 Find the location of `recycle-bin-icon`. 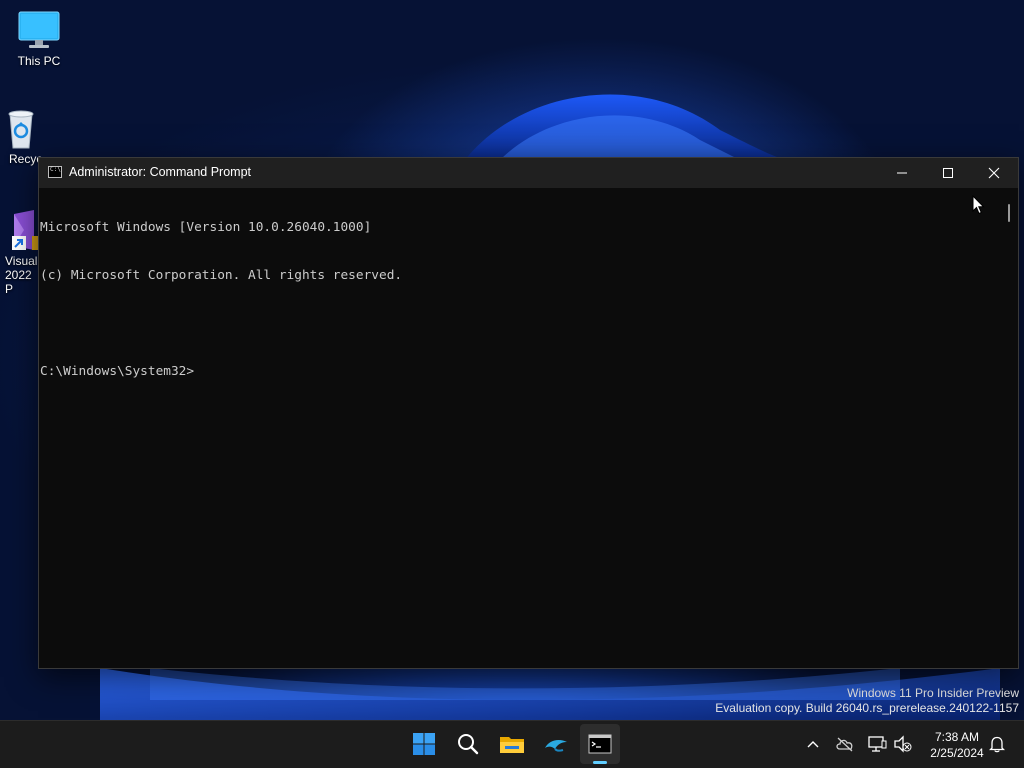

recycle-bin-icon is located at coordinates (21, 128).